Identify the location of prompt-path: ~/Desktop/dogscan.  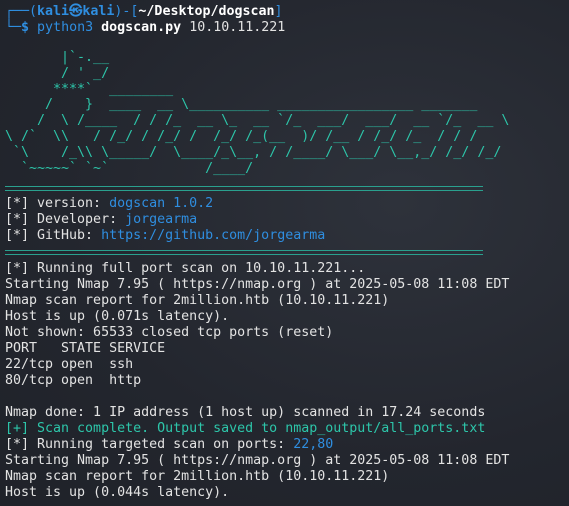
(206, 11).